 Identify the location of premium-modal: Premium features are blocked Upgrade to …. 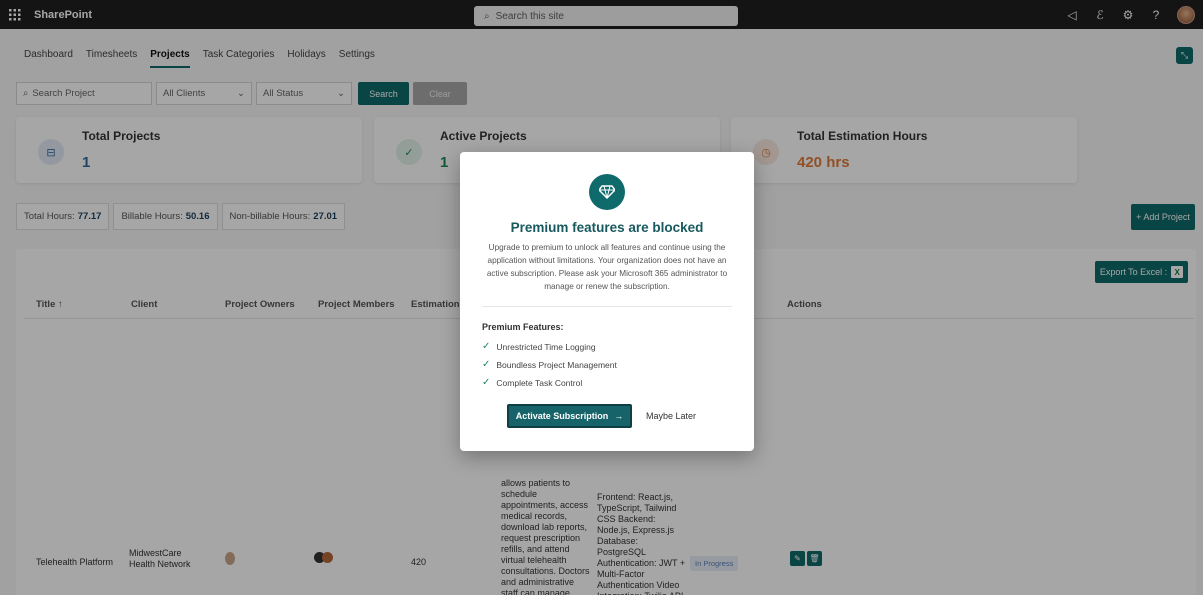
(607, 301).